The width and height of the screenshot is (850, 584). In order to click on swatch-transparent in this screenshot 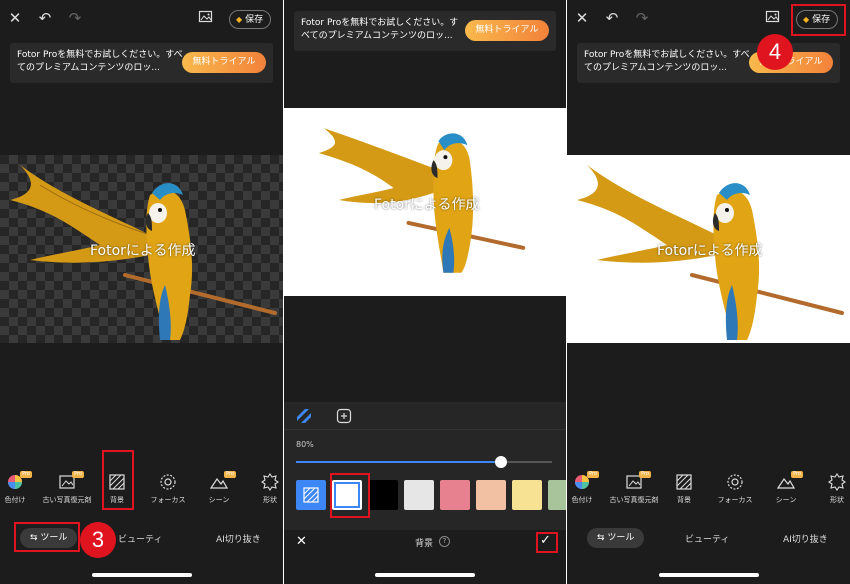, I will do `click(311, 495)`.